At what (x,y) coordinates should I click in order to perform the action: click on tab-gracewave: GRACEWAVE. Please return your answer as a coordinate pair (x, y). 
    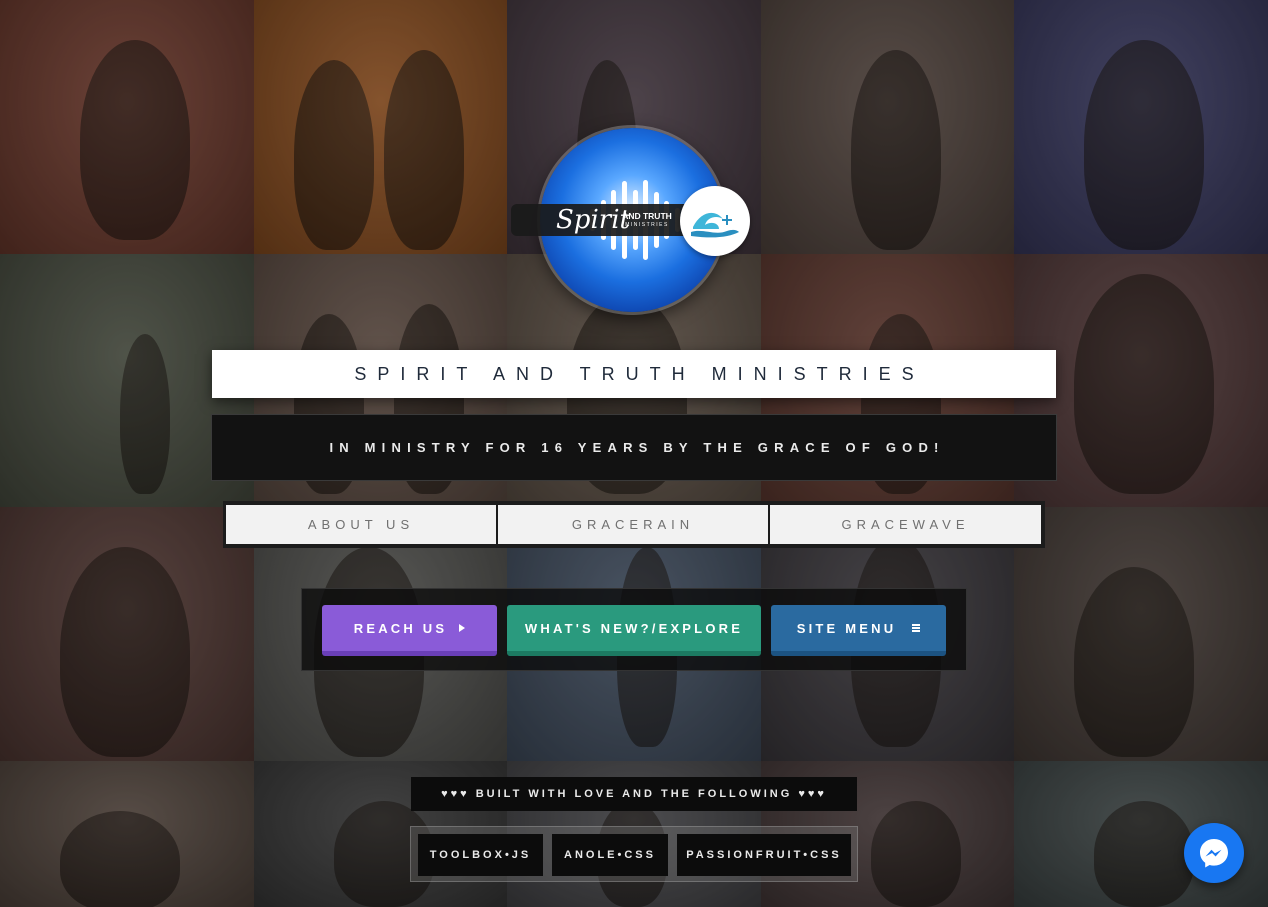
    Looking at the image, I should click on (905, 524).